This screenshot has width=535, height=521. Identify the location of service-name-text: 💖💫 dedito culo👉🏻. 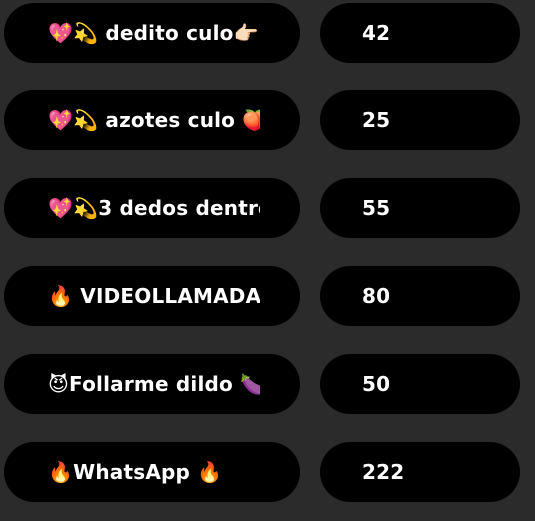
(153, 33).